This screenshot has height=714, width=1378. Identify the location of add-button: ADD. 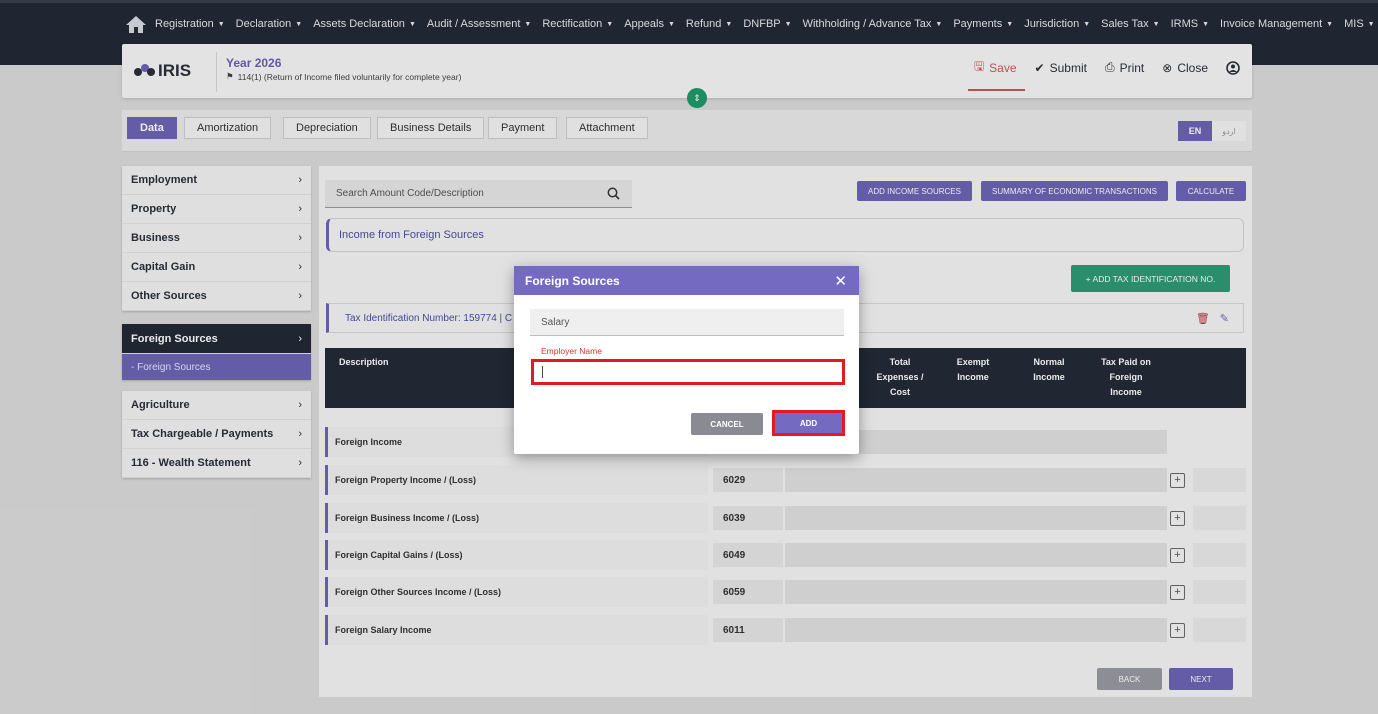
(808, 423).